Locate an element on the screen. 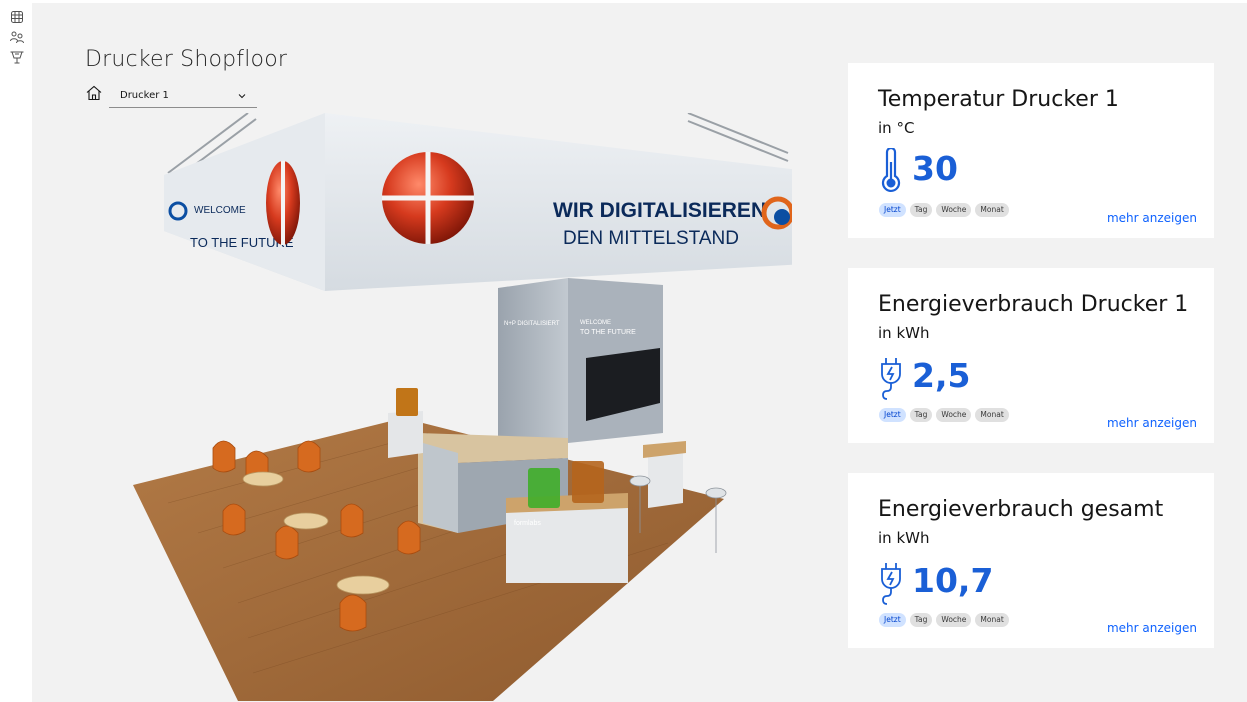  device-select: Drucker 1 is located at coordinates (183, 96).